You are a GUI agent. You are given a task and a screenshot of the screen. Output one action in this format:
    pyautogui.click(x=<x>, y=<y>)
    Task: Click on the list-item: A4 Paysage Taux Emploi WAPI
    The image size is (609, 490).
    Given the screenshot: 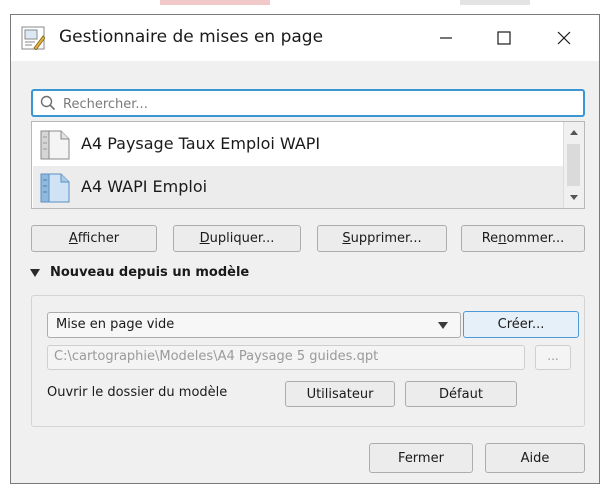 What is the action you would take?
    pyautogui.click(x=298, y=144)
    